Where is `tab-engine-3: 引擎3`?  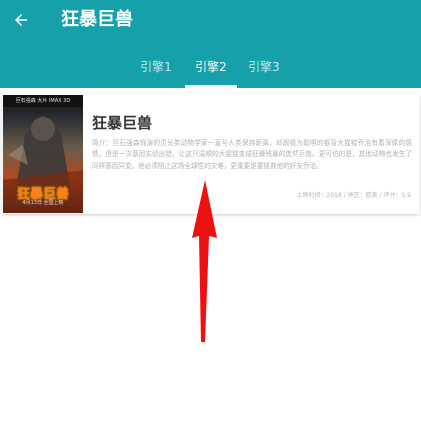 tab-engine-3: 引擎3 is located at coordinates (264, 67).